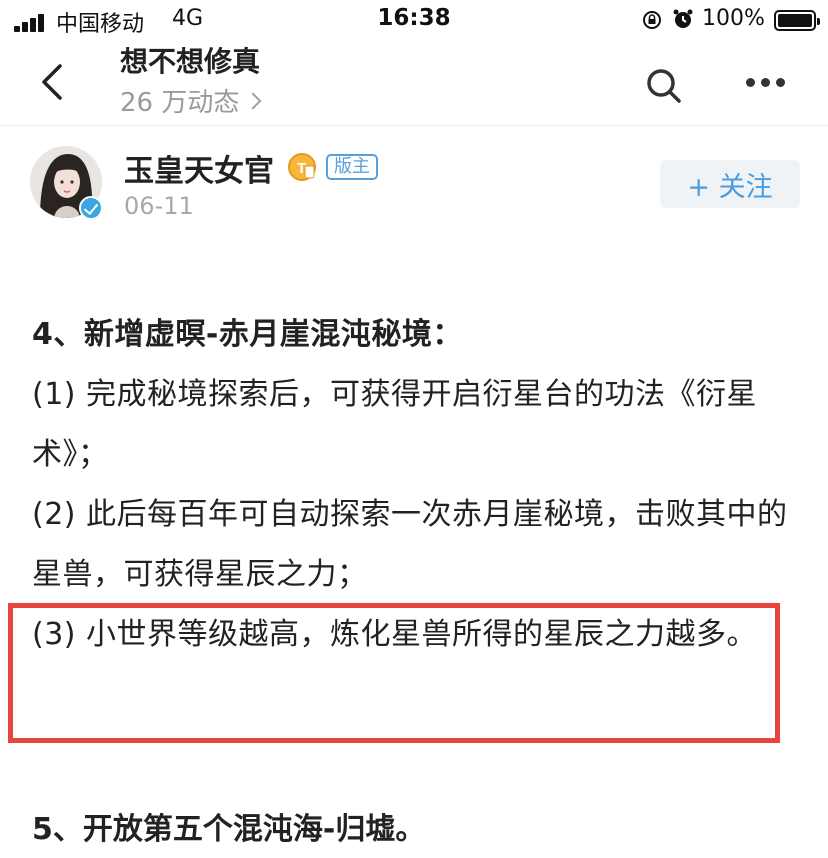 Image resolution: width=828 pixels, height=858 pixels. I want to click on section-heading-5: 5、开放第五个混沌海-归墟。, so click(229, 829).